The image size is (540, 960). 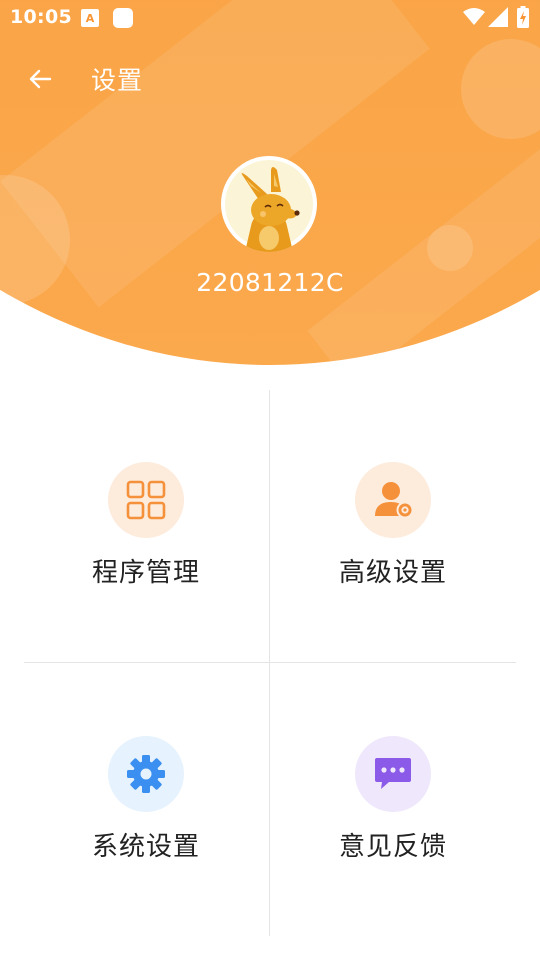 I want to click on feedback-button: 意见反馈, so click(x=393, y=801).